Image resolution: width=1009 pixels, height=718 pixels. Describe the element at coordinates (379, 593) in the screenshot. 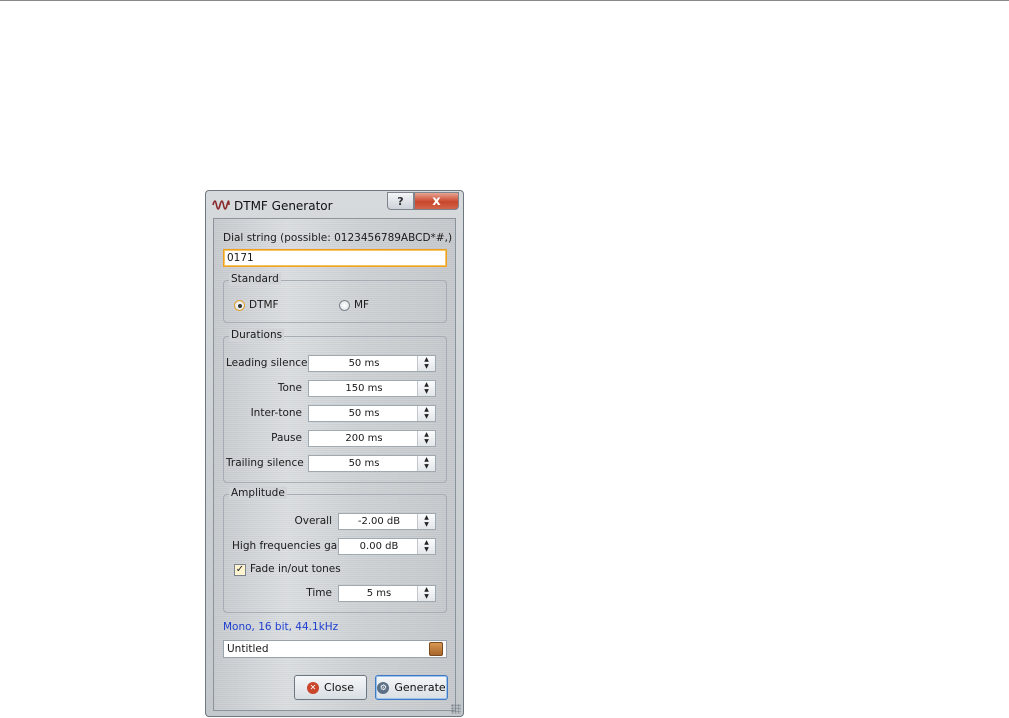

I see `time-value: 5 ms` at that location.